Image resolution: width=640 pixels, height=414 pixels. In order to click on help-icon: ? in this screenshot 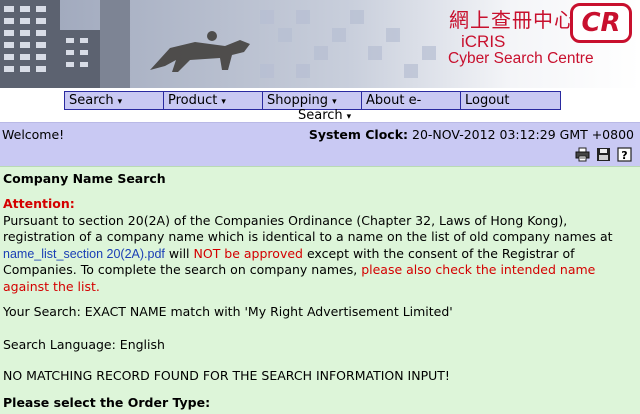, I will do `click(624, 154)`.